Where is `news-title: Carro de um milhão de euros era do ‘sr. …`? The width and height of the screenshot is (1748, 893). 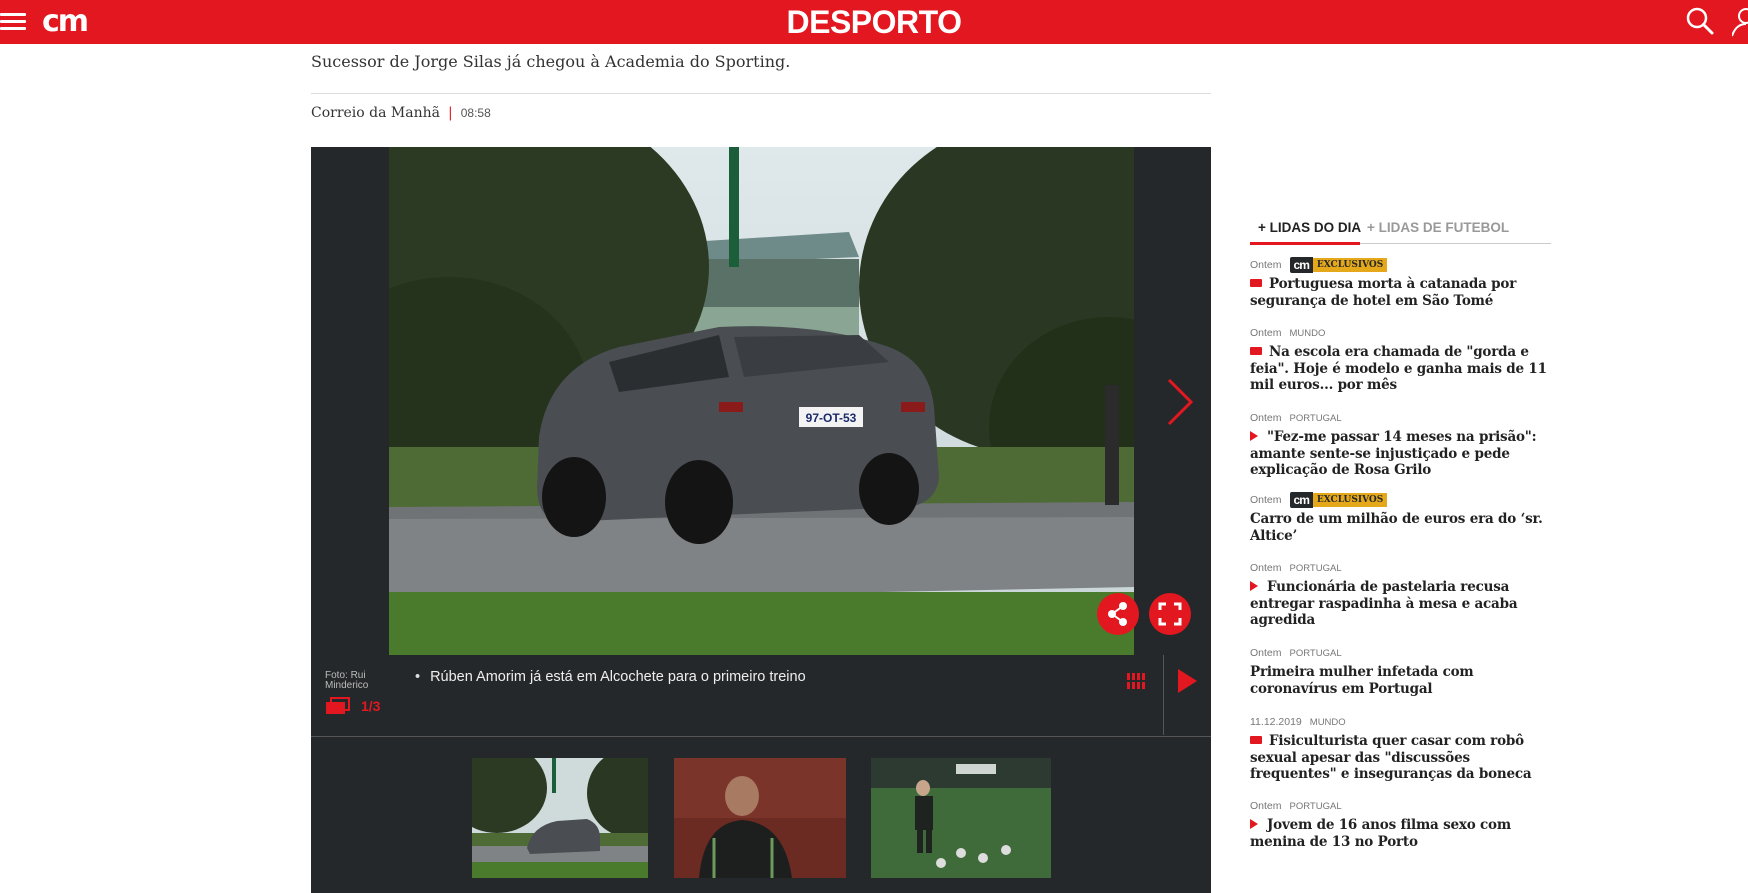 news-title: Carro de um milhão de euros era do ‘sr. … is located at coordinates (1396, 527).